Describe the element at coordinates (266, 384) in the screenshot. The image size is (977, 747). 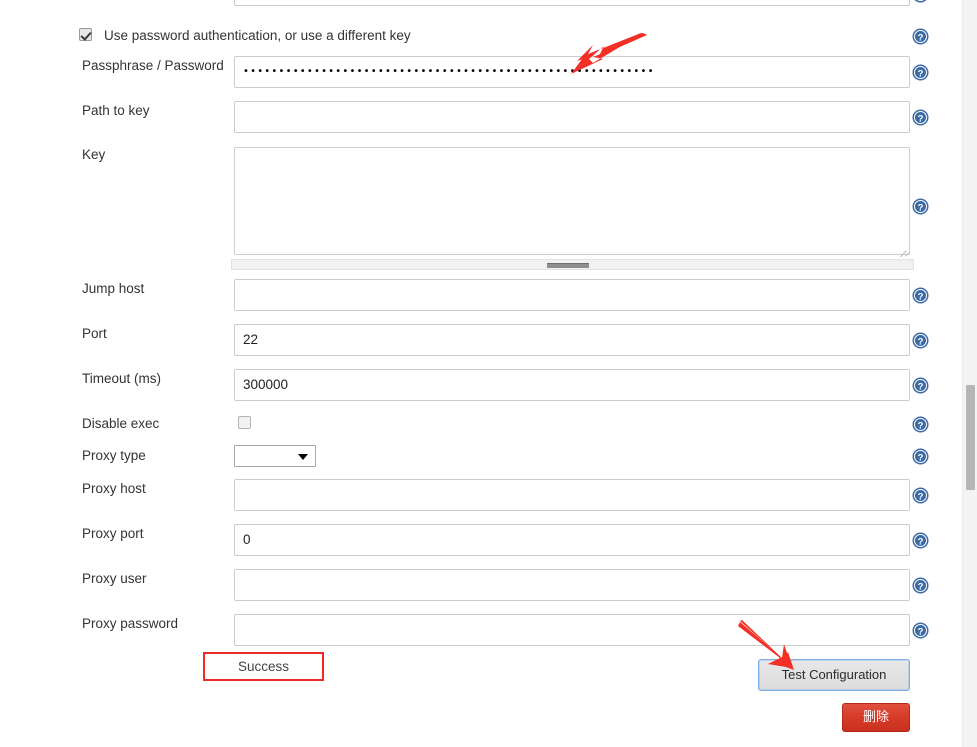
I see `timeout-ms-value: 300000` at that location.